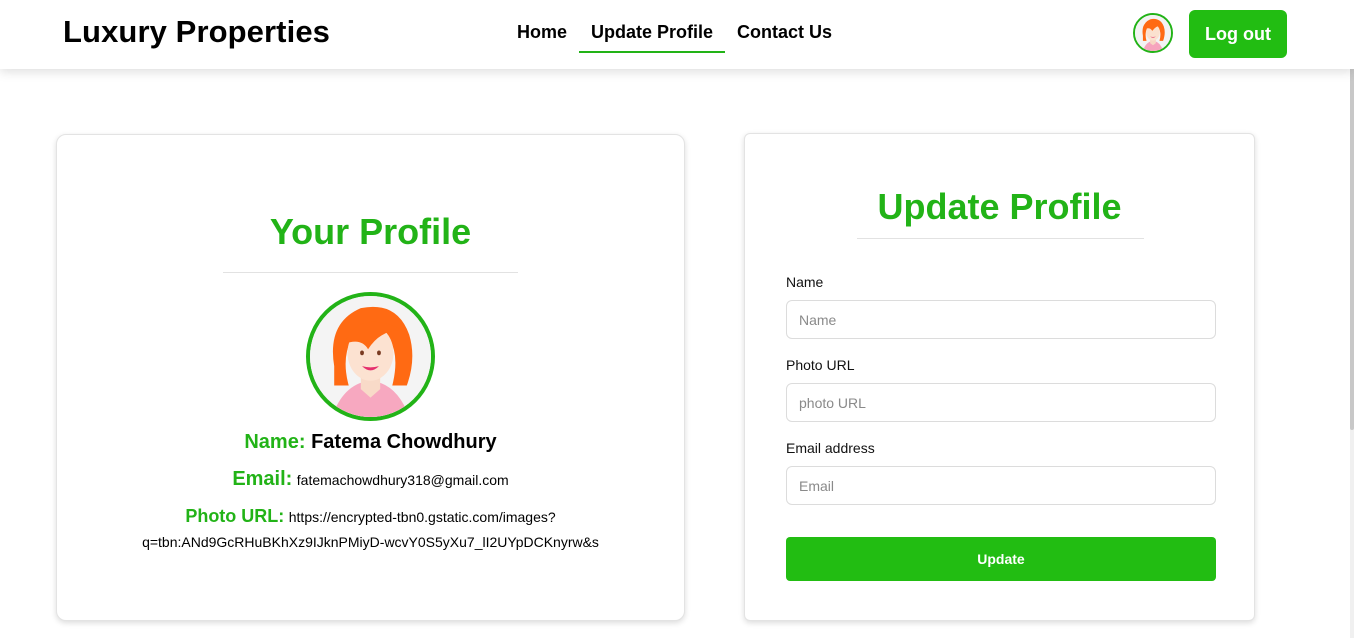  I want to click on profile-divider, so click(370, 272).